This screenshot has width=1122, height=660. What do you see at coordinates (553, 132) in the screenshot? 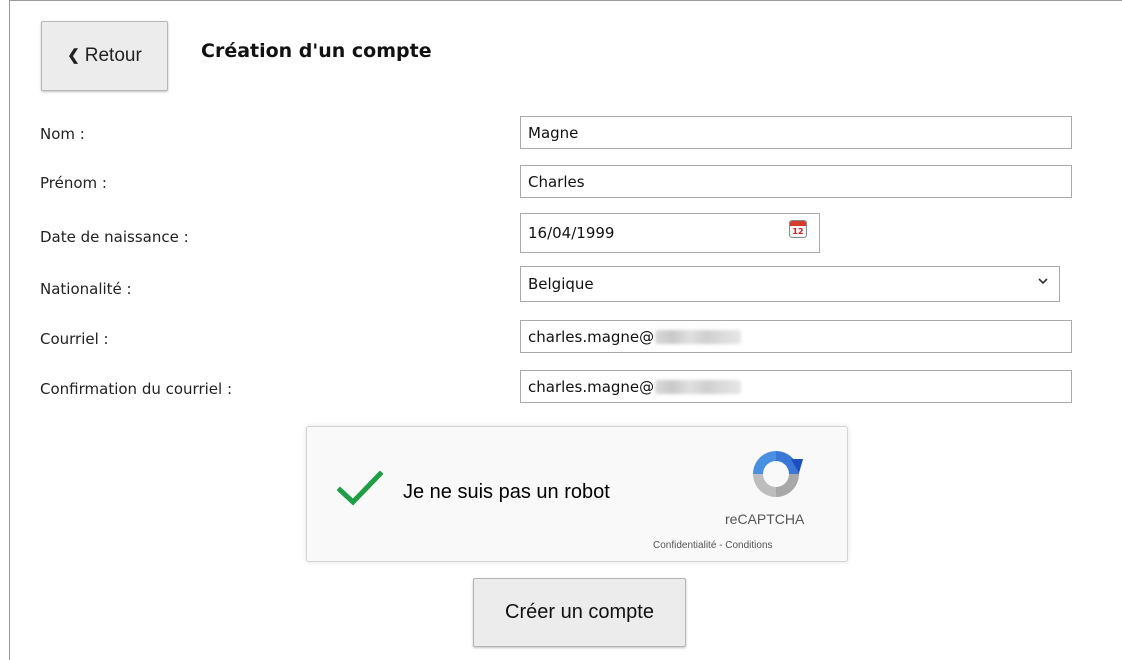
I see `nom-value: Magne` at bounding box center [553, 132].